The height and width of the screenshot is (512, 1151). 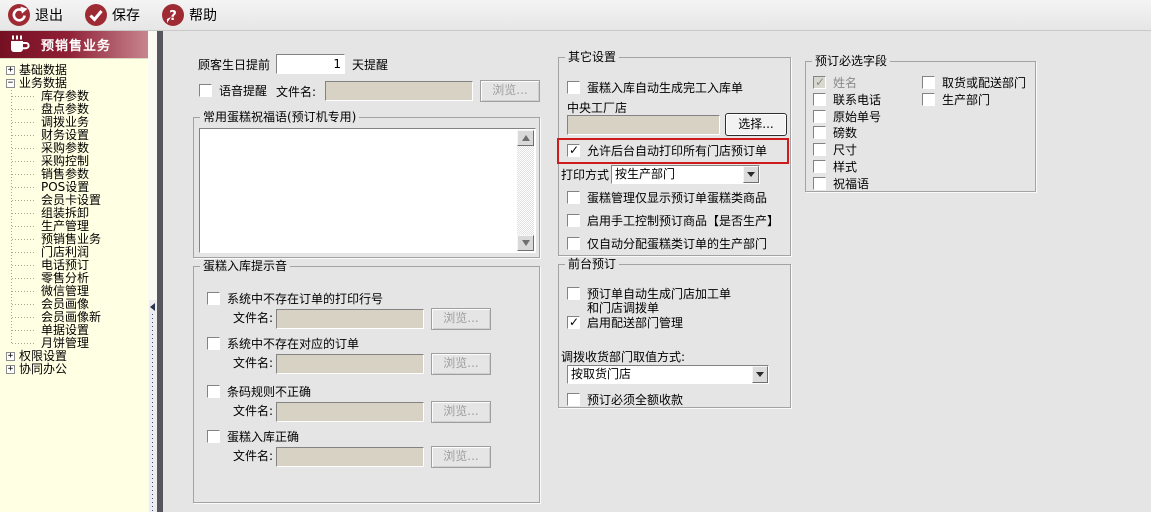 I want to click on required-field-原始单号: 原始单号, so click(x=847, y=116).